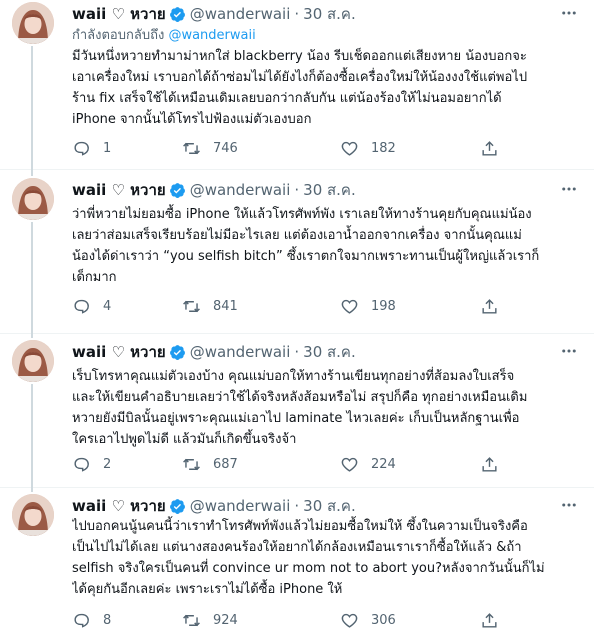 The width and height of the screenshot is (594, 641). What do you see at coordinates (368, 148) in the screenshot?
I see `like-button: 182` at bounding box center [368, 148].